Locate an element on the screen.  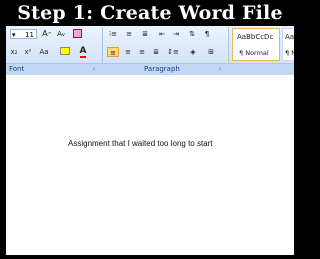
justify-button: ≣ is located at coordinates (156, 52).